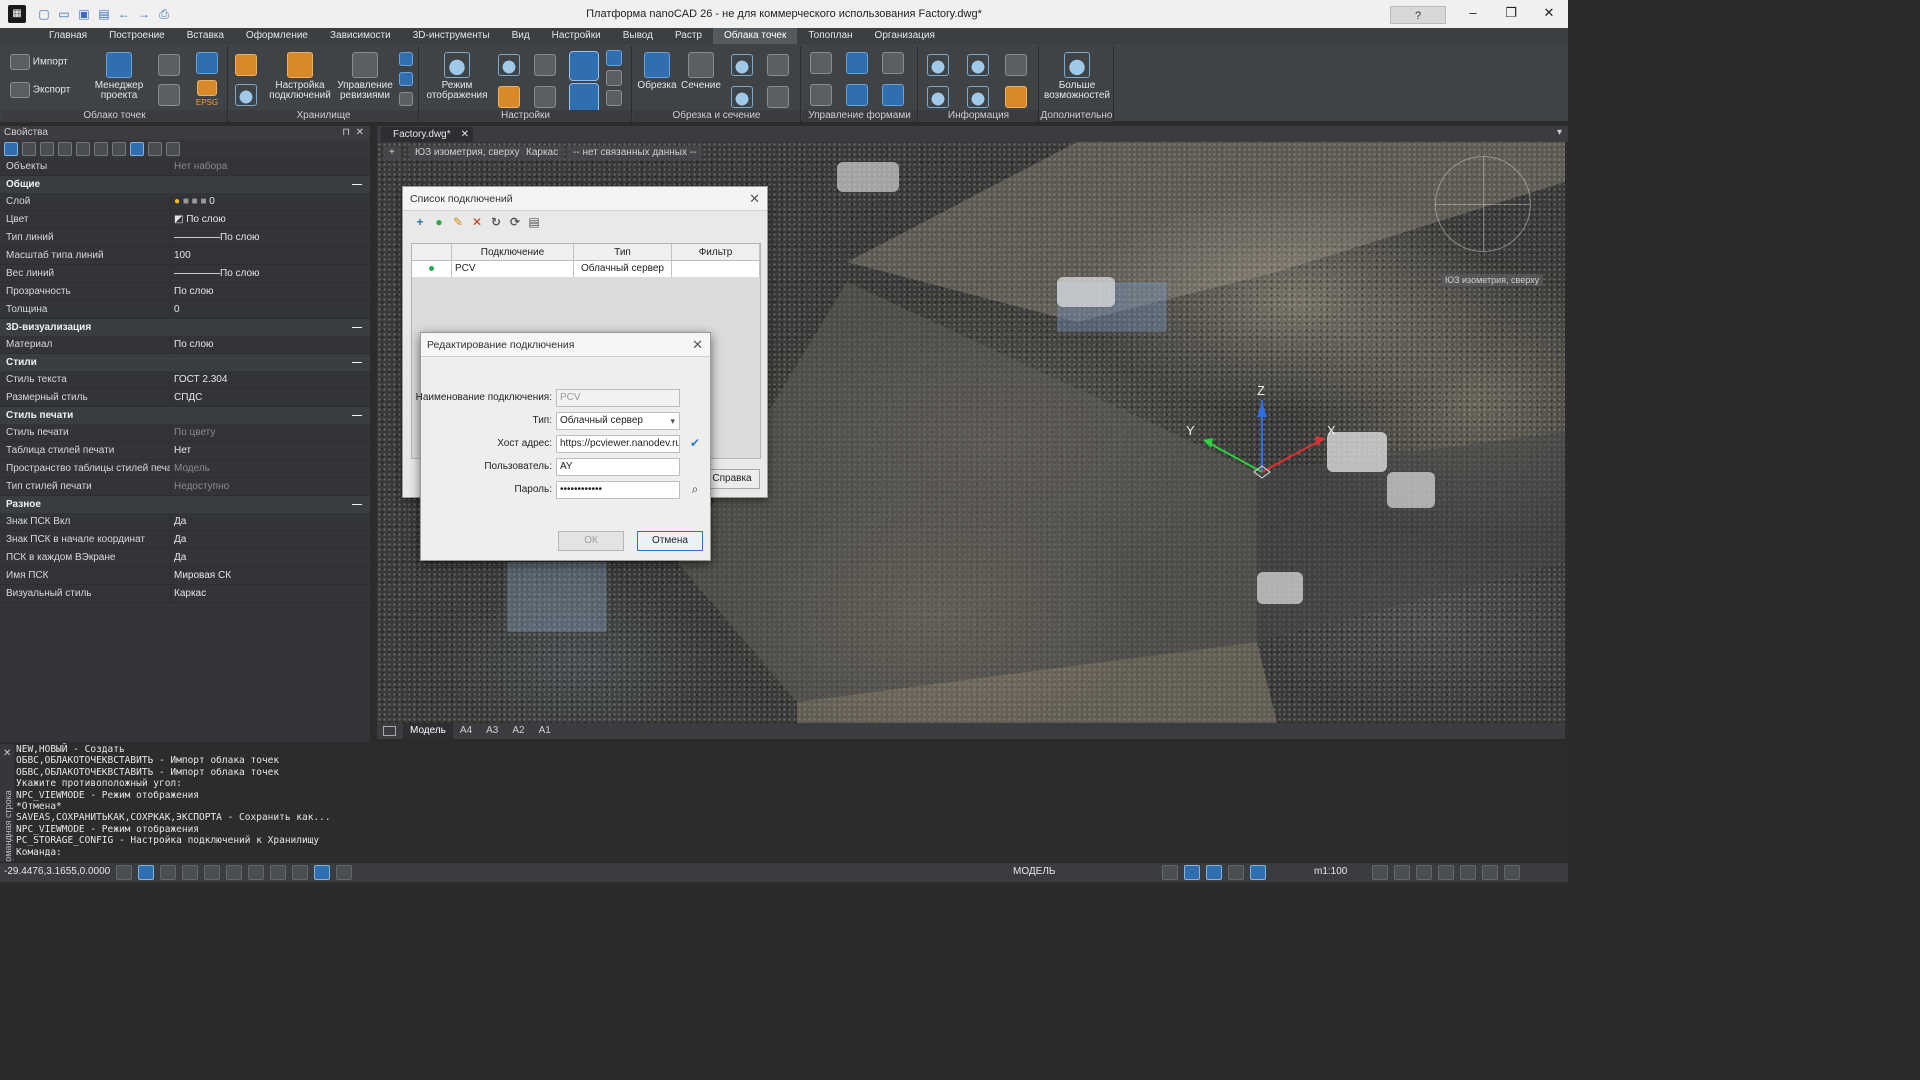 This screenshot has width=1920, height=1080. What do you see at coordinates (365, 76) in the screenshot?
I see `revision-management-button: Управление ревизиями` at bounding box center [365, 76].